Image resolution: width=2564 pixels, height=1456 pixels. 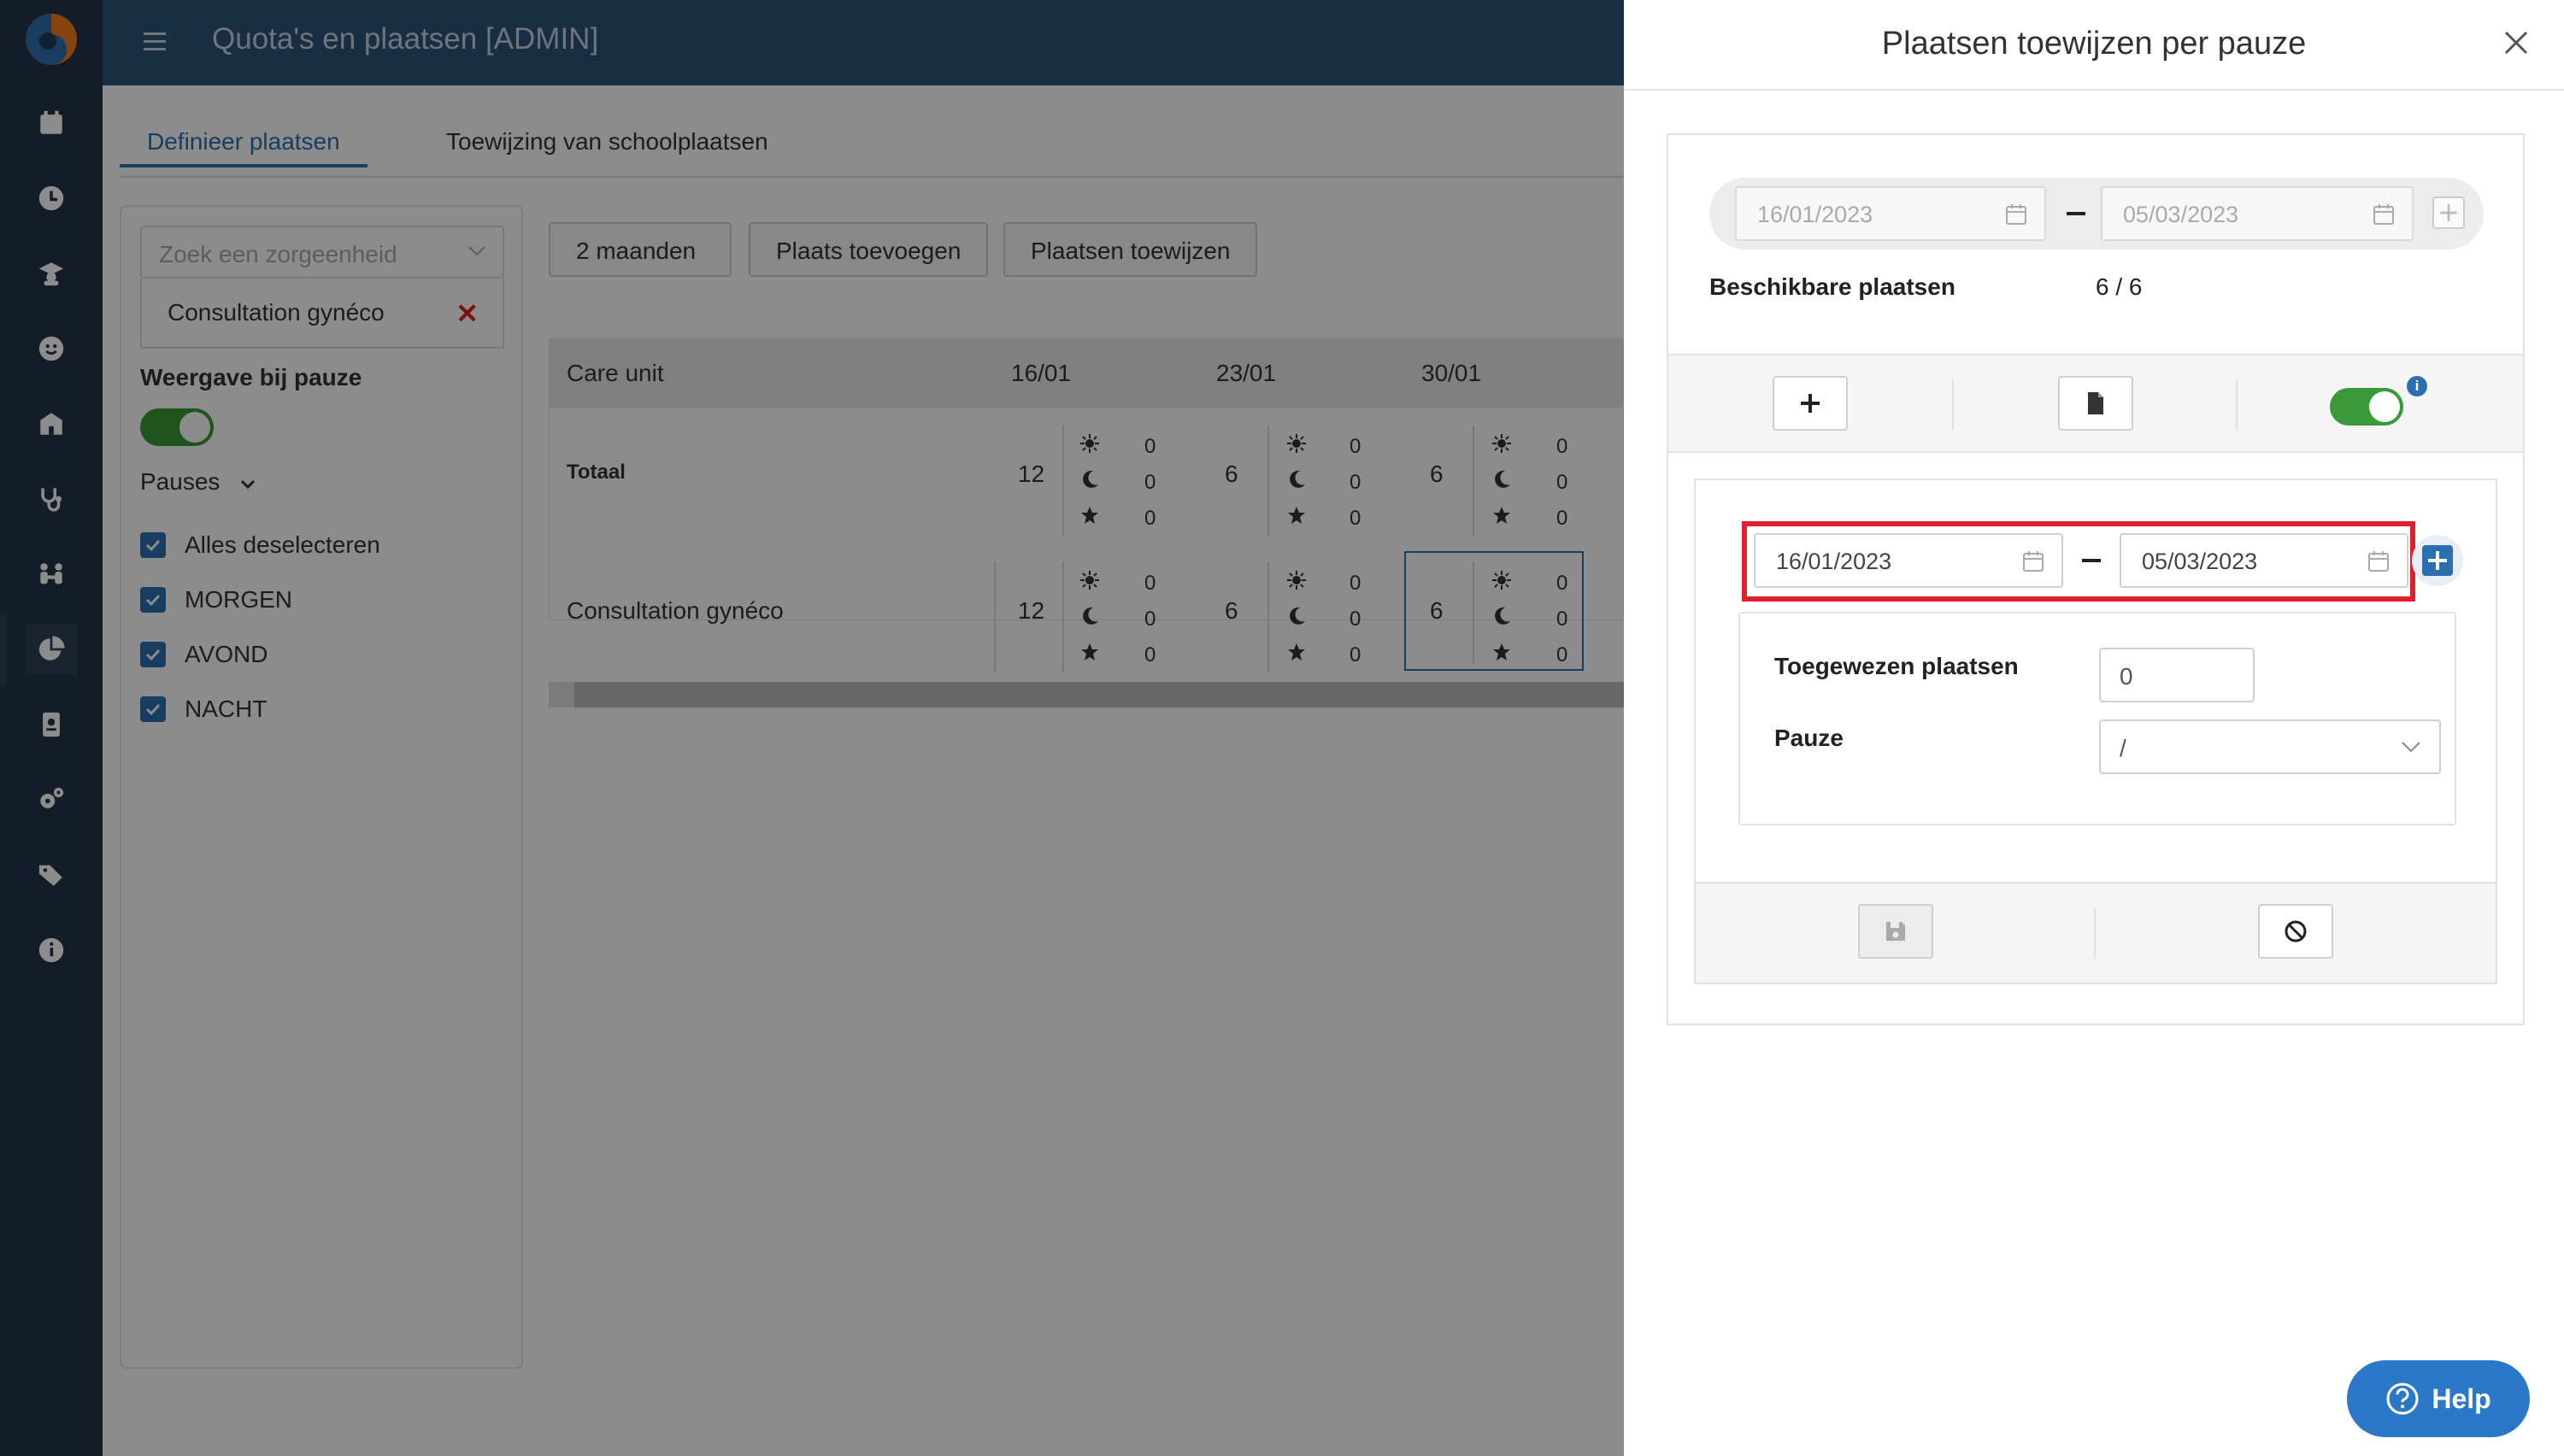 What do you see at coordinates (2411, 748) in the screenshot?
I see `chevron-down-icon` at bounding box center [2411, 748].